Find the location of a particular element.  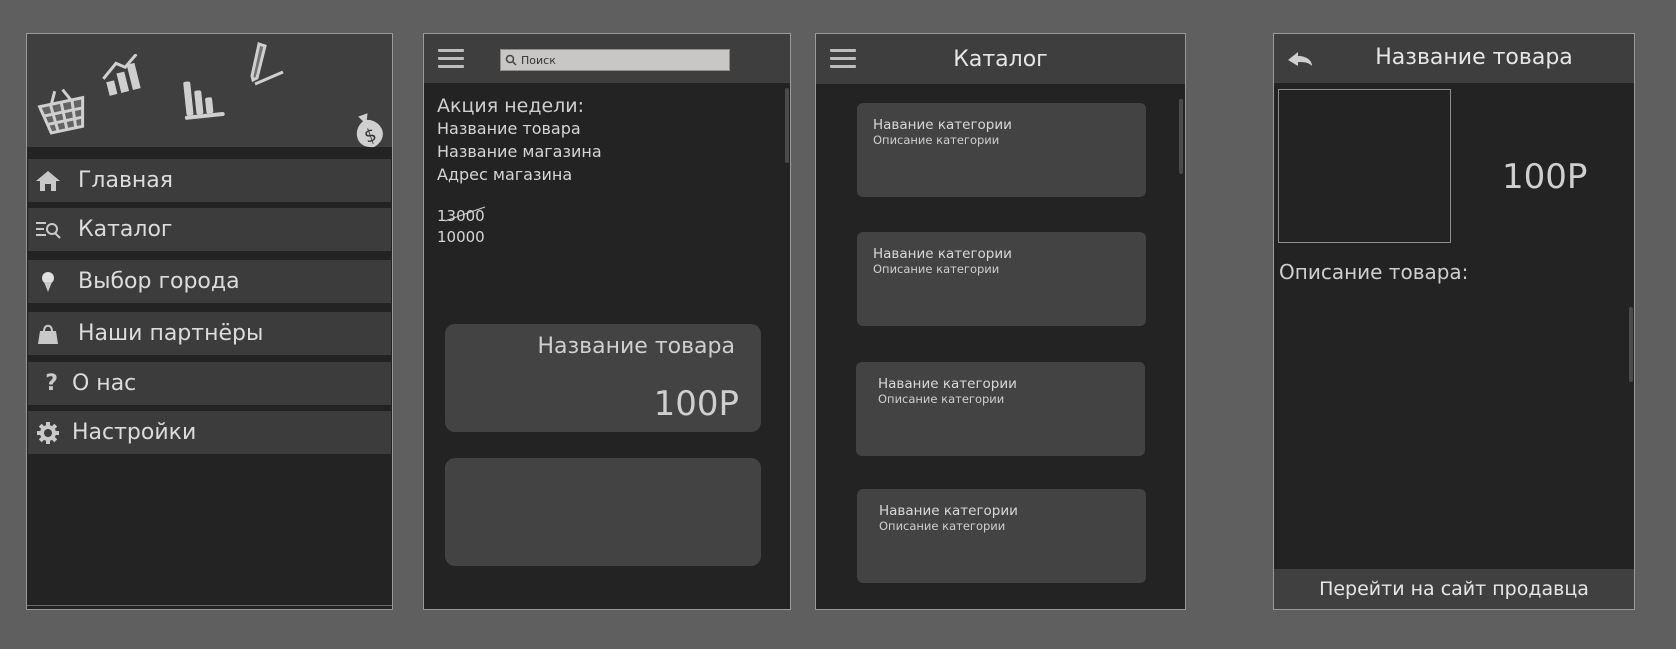

menu-item-label: Каталог is located at coordinates (125, 229).